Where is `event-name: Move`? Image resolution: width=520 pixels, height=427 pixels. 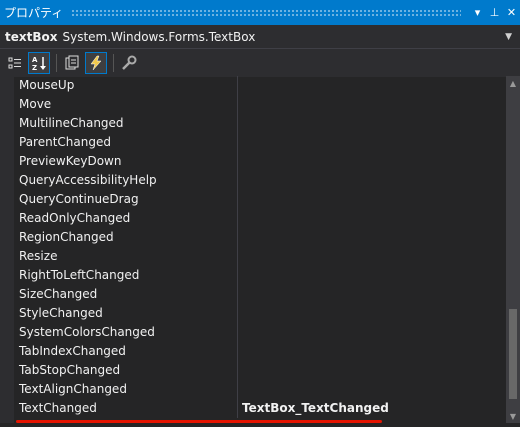
event-name: Move is located at coordinates (119, 104).